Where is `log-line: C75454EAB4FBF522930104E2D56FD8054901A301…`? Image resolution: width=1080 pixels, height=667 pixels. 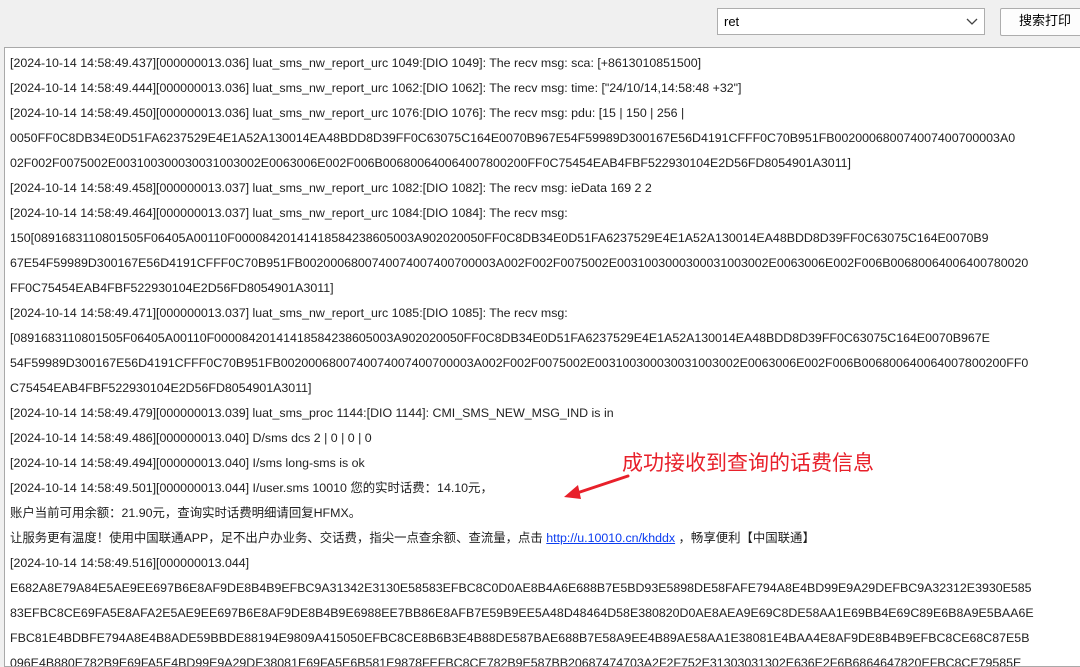 log-line: C75454EAB4FBF522930104E2D56FD8054901A301… is located at coordinates (161, 388).